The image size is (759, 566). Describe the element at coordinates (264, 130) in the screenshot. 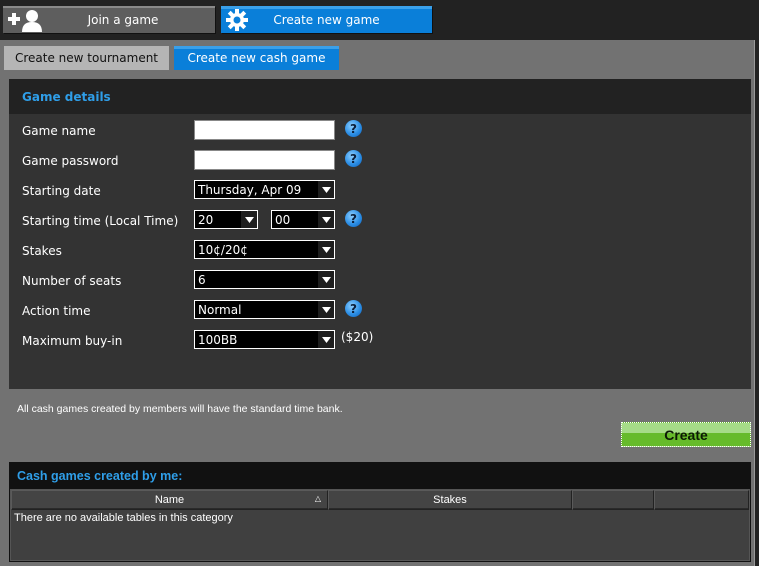

I see `game-name-input` at that location.